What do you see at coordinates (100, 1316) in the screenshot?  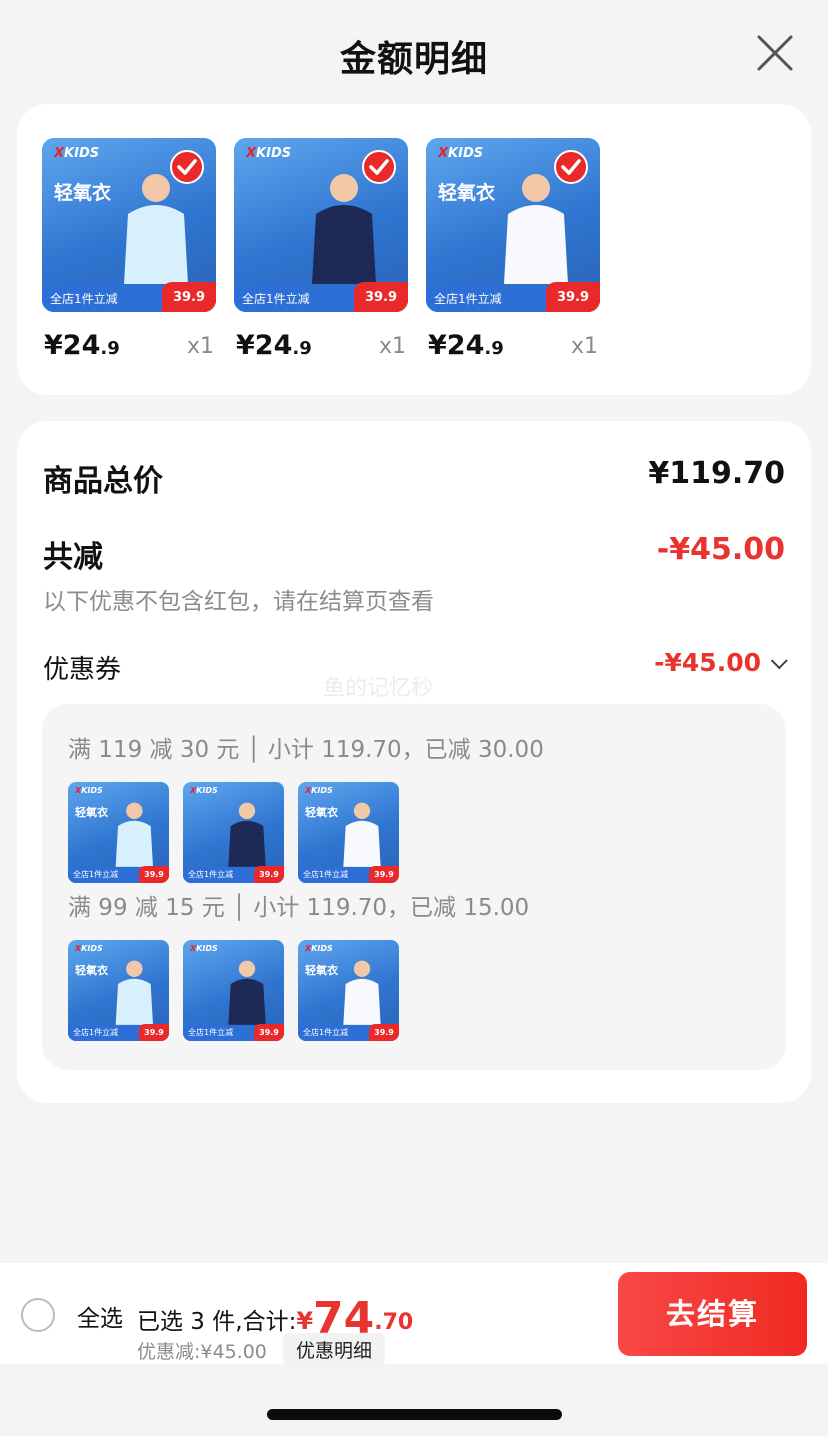 I see `select-all-label: 全选` at bounding box center [100, 1316].